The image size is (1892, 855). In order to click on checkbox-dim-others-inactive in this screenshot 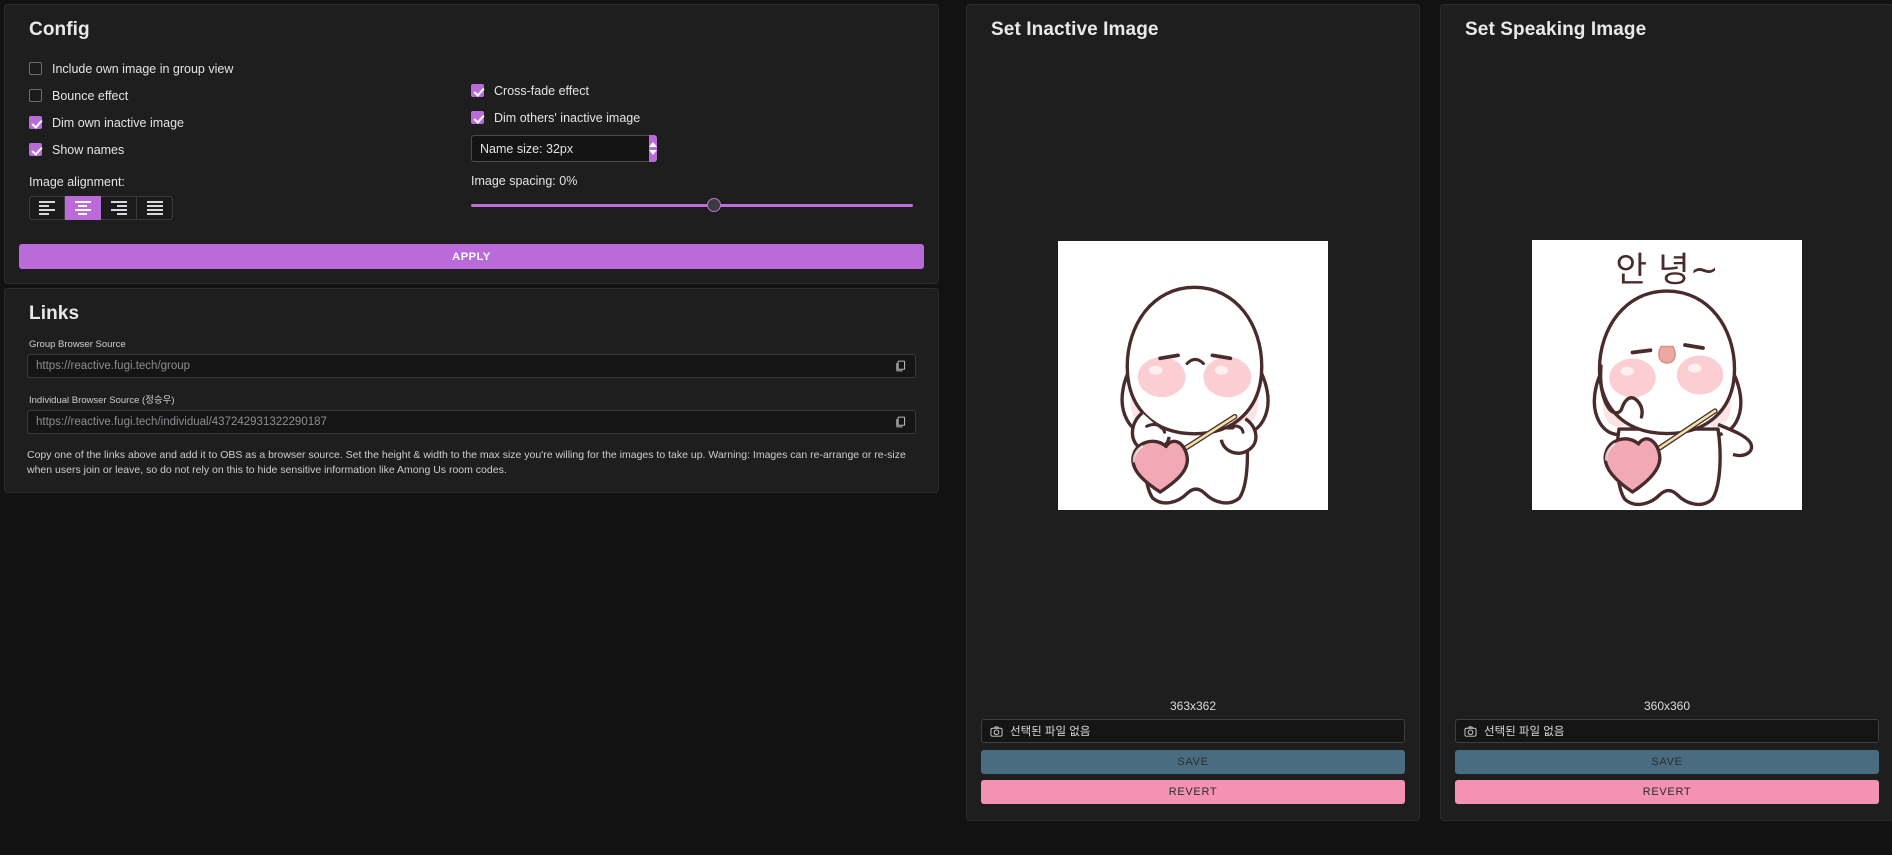, I will do `click(477, 117)`.